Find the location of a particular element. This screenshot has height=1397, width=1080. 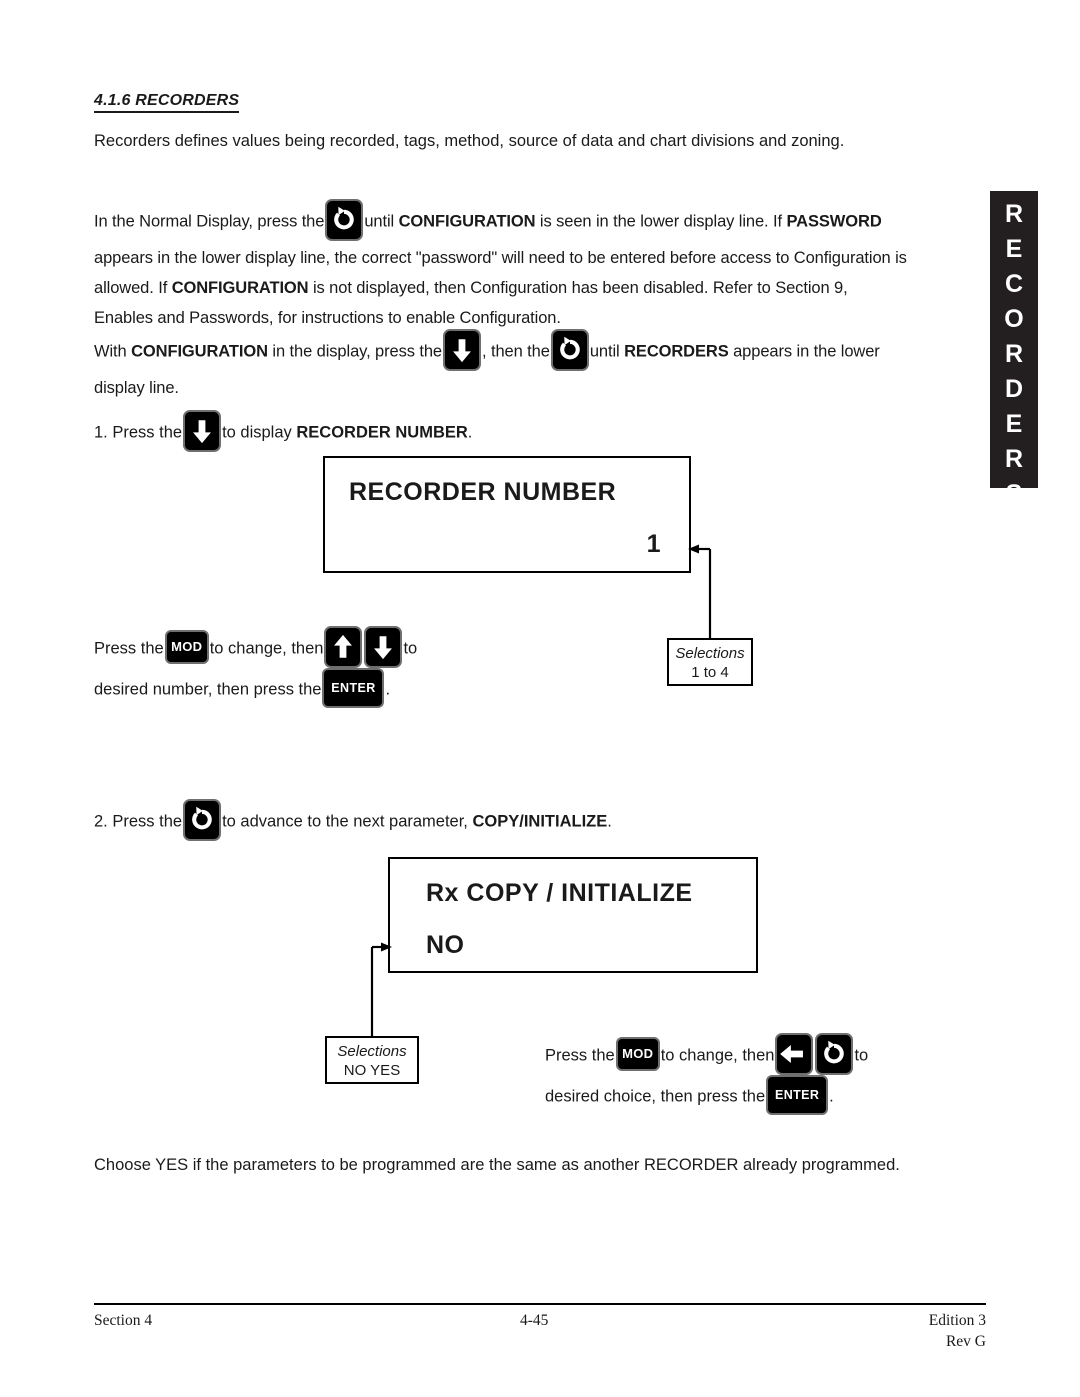

footer-left: Section 4 is located at coordinates (123, 1320).